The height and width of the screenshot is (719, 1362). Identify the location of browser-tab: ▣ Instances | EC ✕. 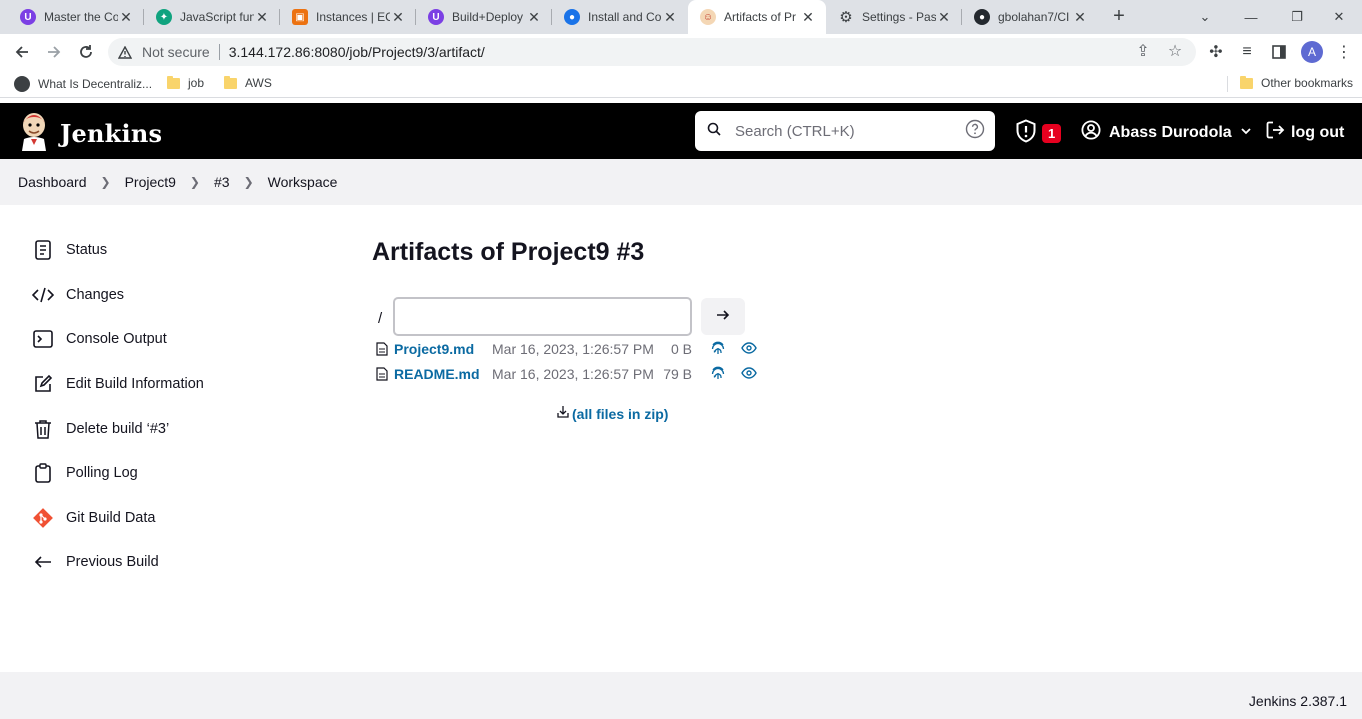
(348, 17).